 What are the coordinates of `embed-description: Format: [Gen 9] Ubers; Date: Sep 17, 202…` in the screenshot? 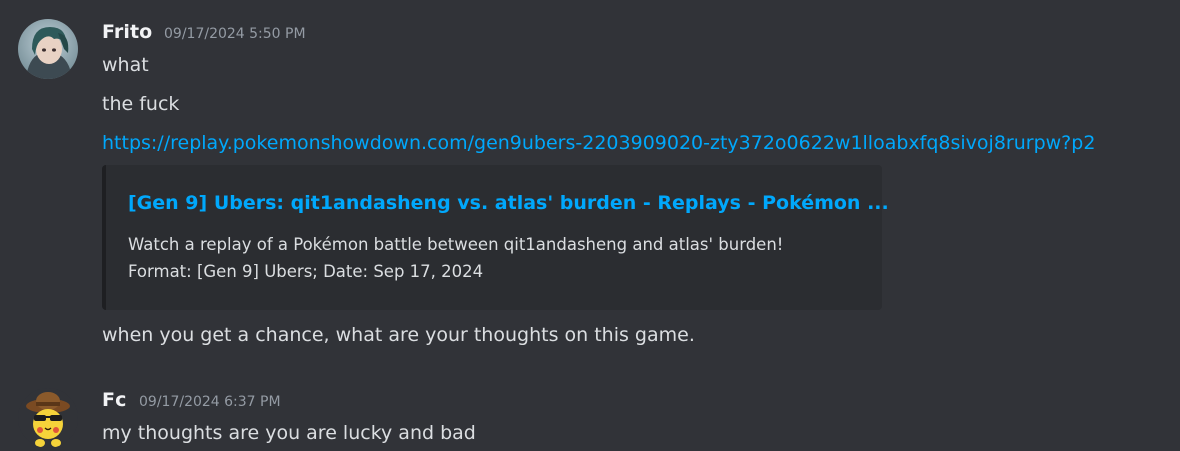 It's located at (306, 271).